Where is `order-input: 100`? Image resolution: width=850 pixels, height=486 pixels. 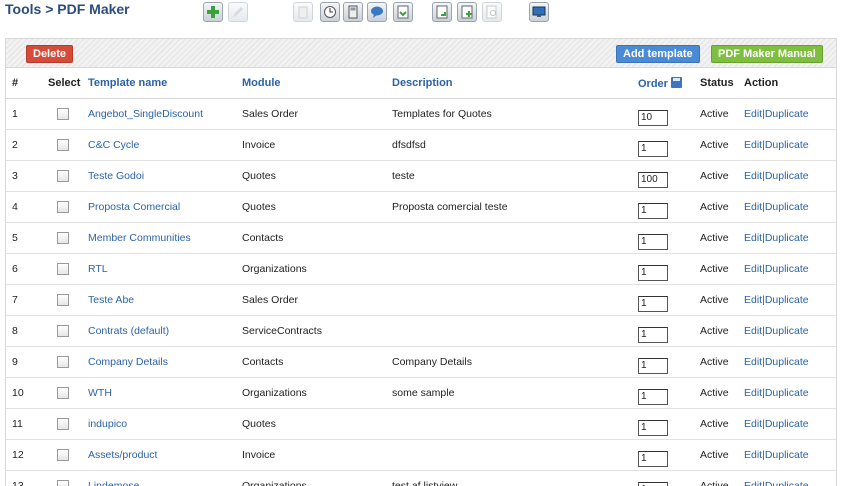
order-input: 100 is located at coordinates (653, 180).